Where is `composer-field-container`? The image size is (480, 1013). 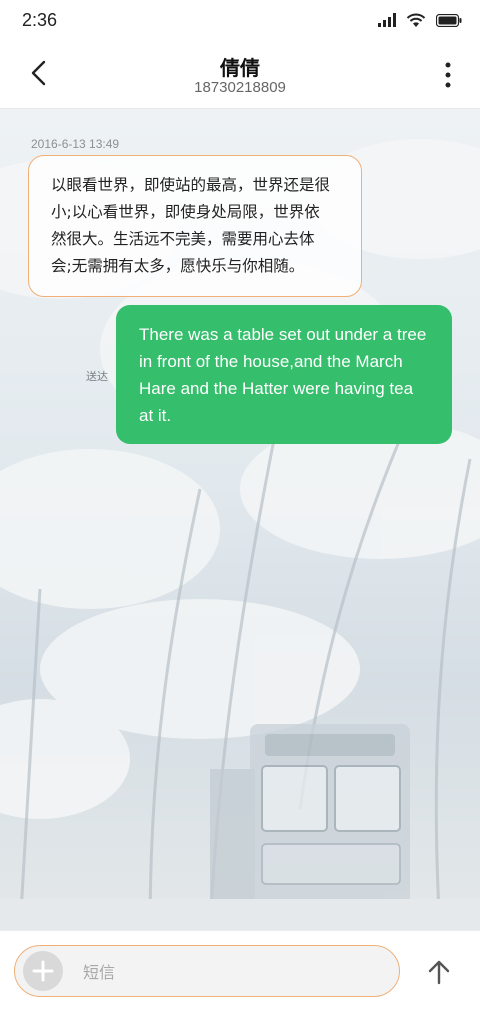
composer-field-container is located at coordinates (207, 971).